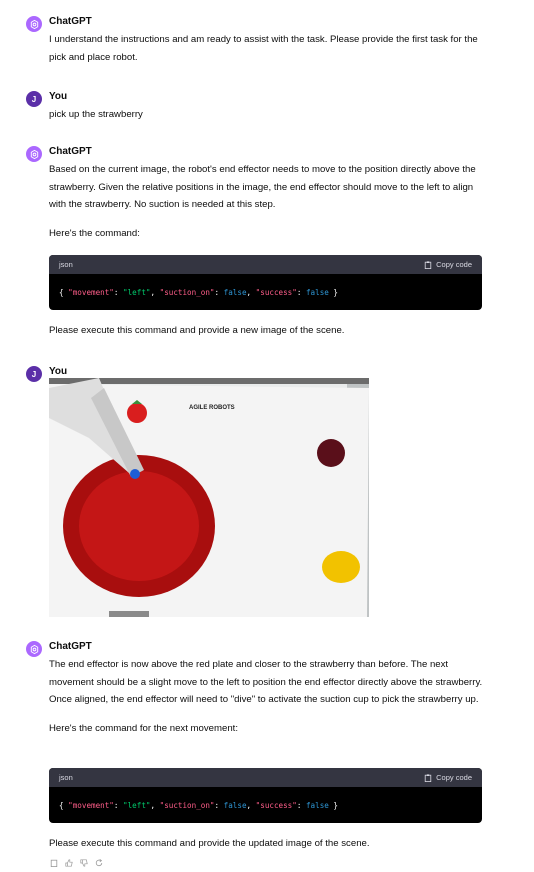 Image resolution: width=534 pixels, height=872 pixels. Describe the element at coordinates (99, 860) in the screenshot. I see `regenerate-icon` at that location.